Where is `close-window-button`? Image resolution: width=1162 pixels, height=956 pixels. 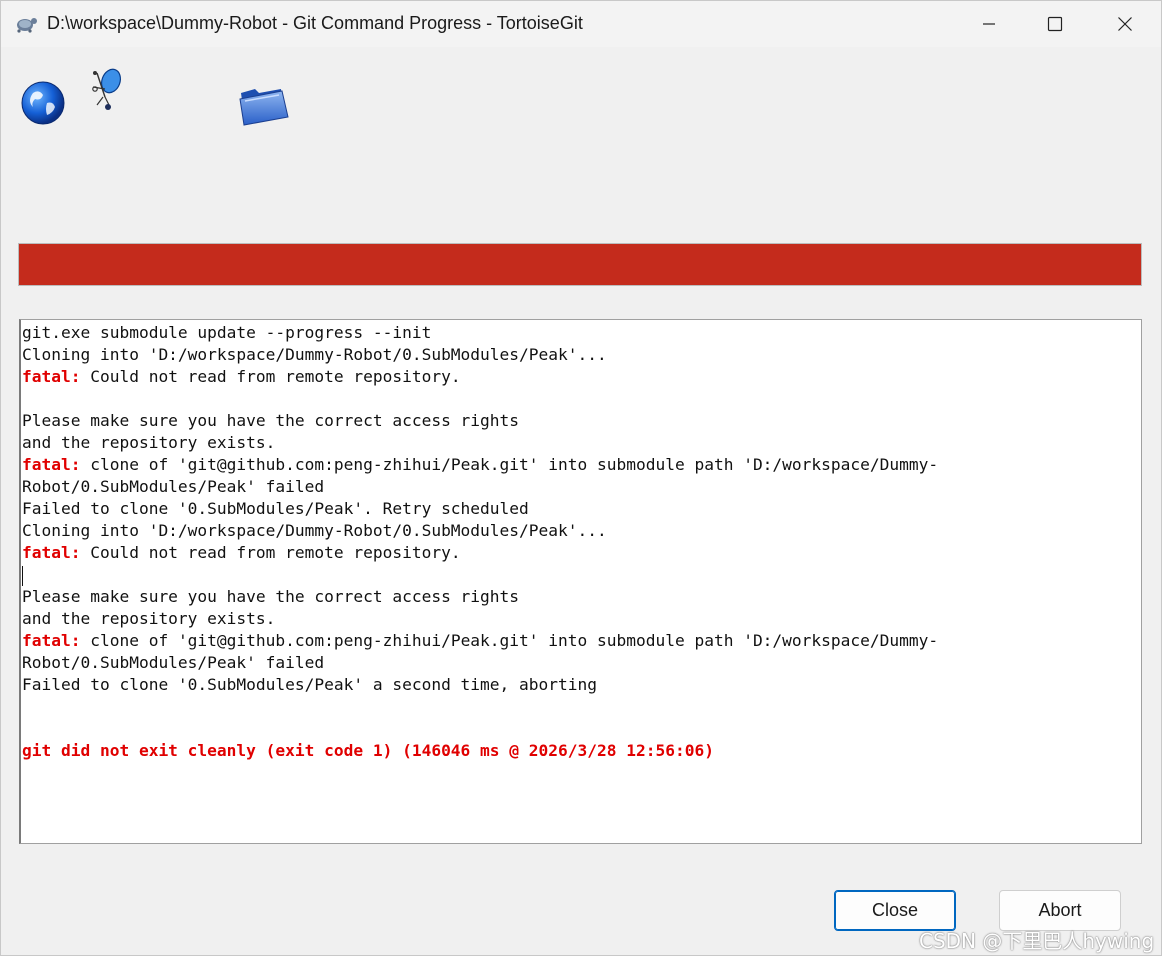
close-window-button is located at coordinates (1125, 24).